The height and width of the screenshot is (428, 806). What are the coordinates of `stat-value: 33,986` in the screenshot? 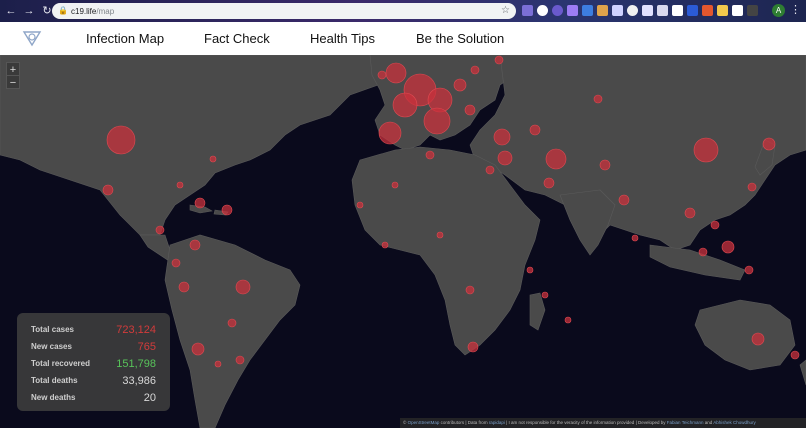 It's located at (139, 380).